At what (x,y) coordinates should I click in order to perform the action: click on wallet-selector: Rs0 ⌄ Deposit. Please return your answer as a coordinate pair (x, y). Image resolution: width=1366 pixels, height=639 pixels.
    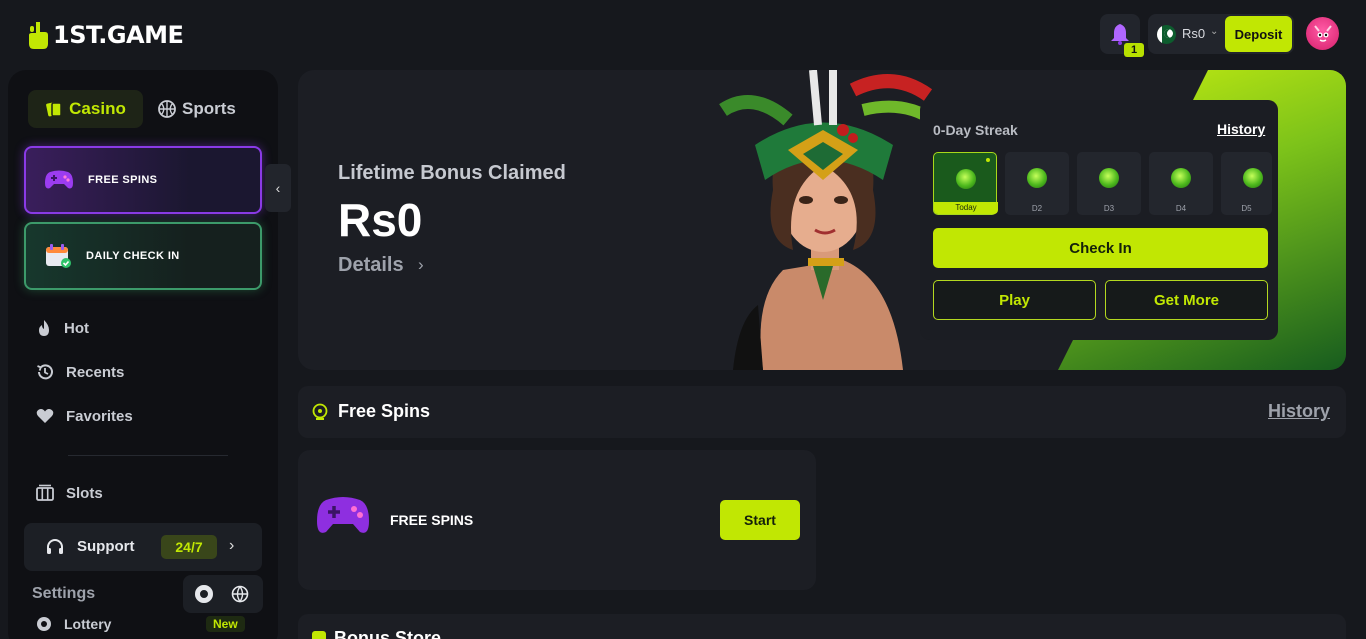
    Looking at the image, I should click on (1221, 34).